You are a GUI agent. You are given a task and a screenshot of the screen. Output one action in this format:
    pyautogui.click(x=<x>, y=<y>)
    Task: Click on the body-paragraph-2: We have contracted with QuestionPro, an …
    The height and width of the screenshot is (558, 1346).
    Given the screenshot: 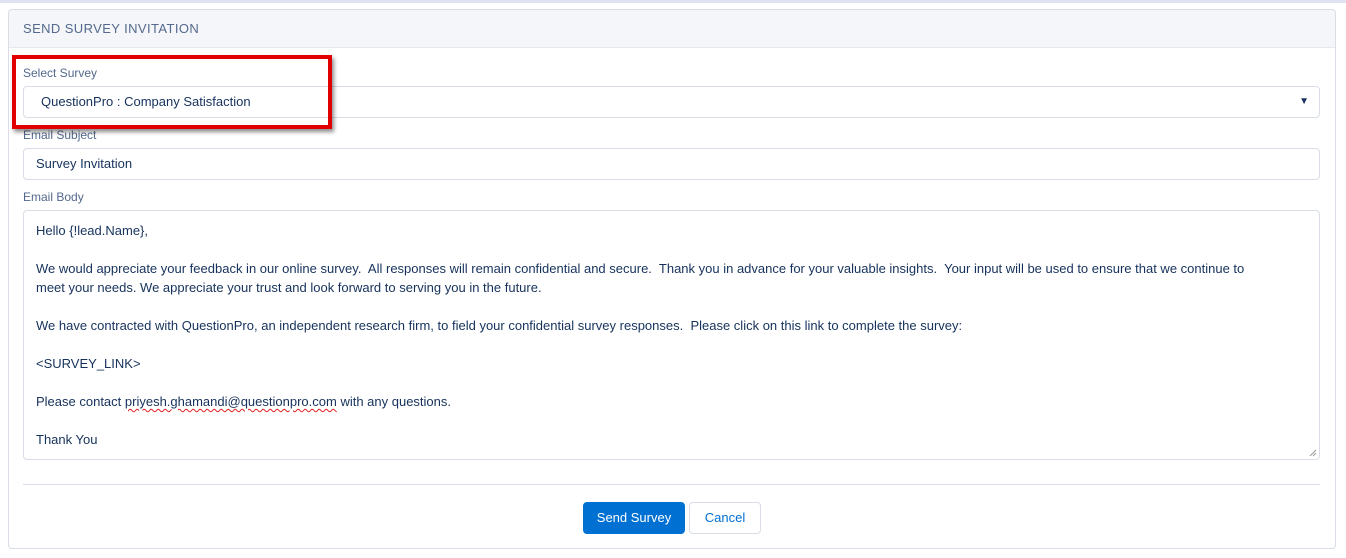 What is the action you would take?
    pyautogui.click(x=499, y=325)
    